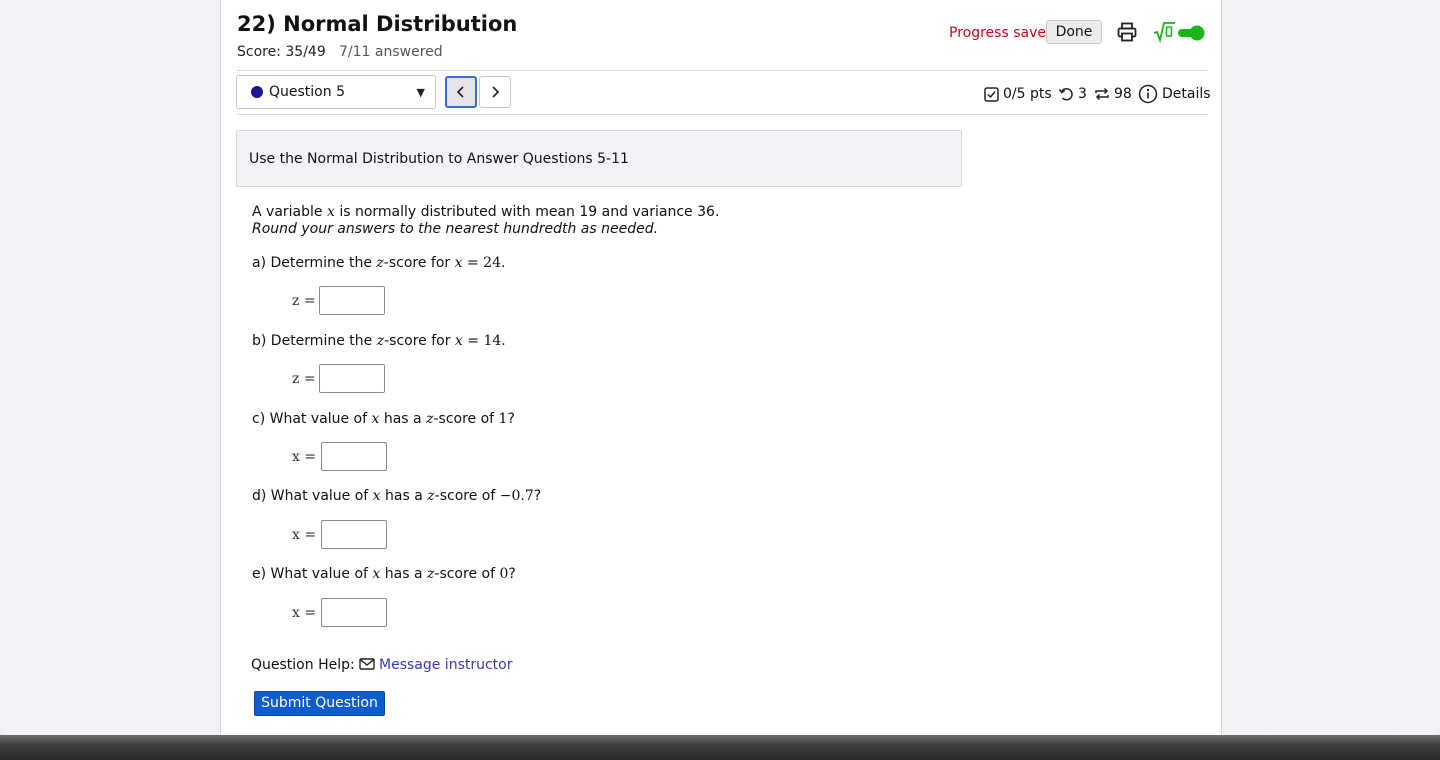 The width and height of the screenshot is (1440, 760). I want to click on caret-down-icon: ▼, so click(420, 92).